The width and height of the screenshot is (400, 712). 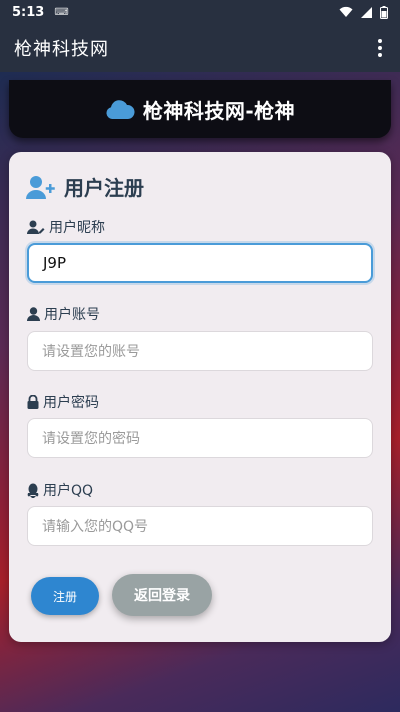 I want to click on lock-icon, so click(x=33, y=402).